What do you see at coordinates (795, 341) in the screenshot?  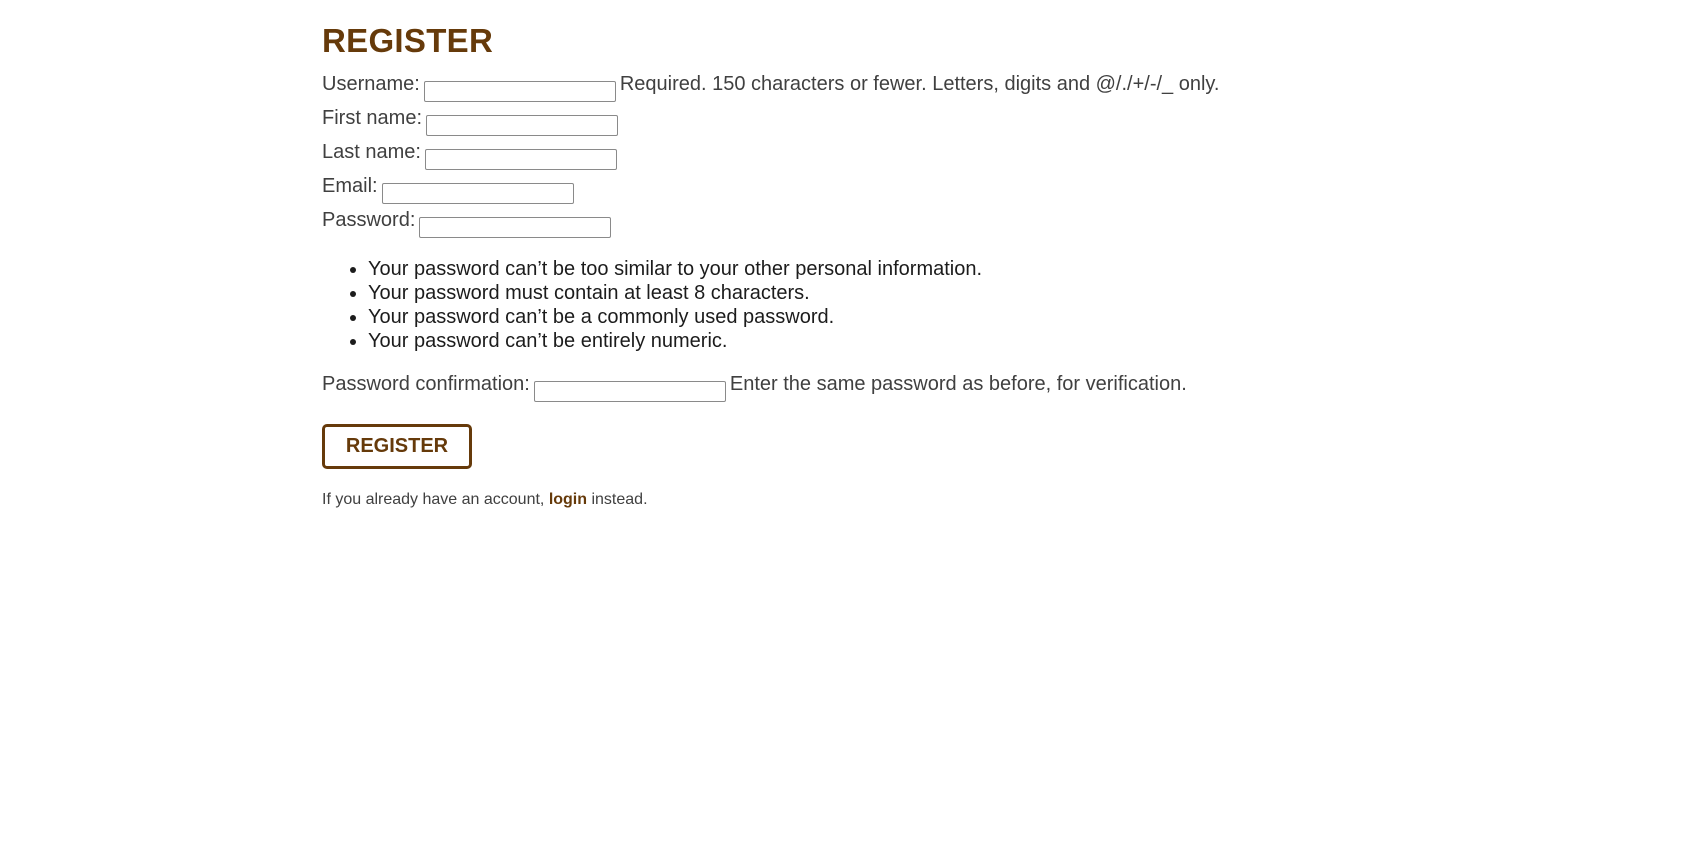 I see `password-rule-item: Your password can’t be entirely numeric.` at bounding box center [795, 341].